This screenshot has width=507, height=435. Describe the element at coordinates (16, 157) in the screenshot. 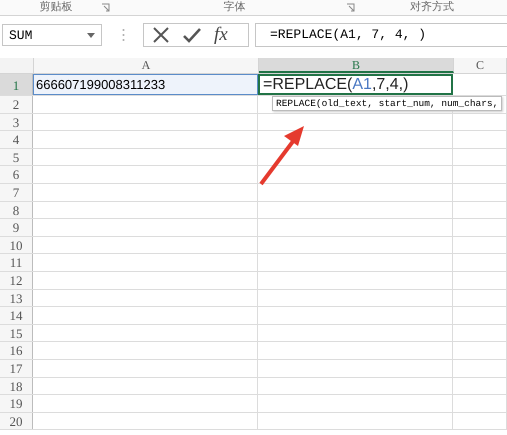

I see `row-header: 5` at that location.